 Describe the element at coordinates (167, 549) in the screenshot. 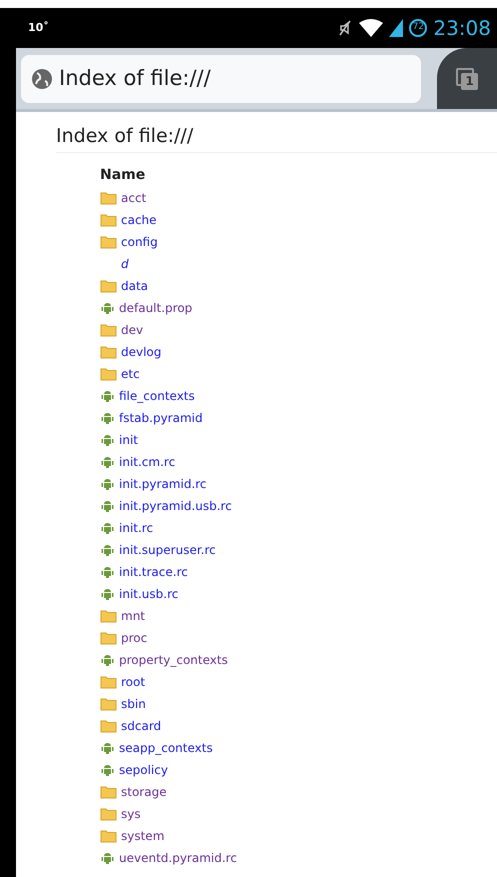

I see `file-link: init.superuser.rc` at that location.